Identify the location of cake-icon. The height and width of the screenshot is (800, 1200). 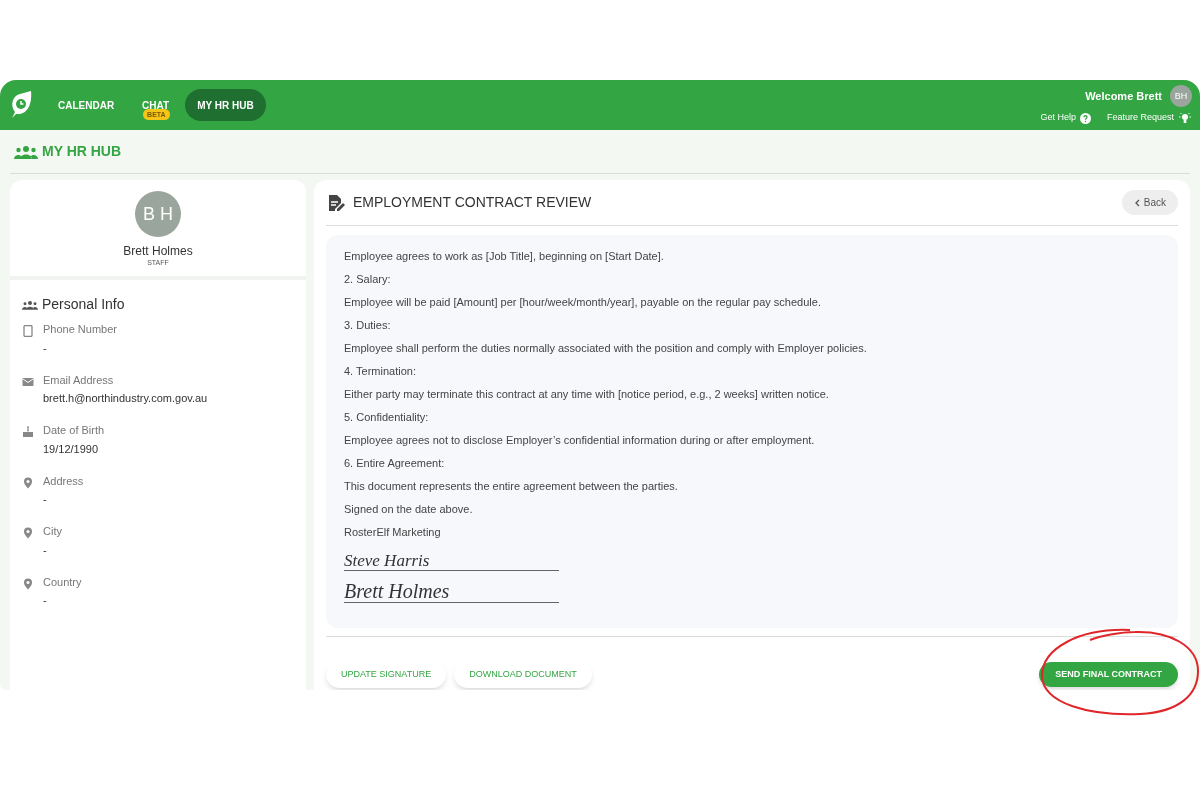
(28, 432).